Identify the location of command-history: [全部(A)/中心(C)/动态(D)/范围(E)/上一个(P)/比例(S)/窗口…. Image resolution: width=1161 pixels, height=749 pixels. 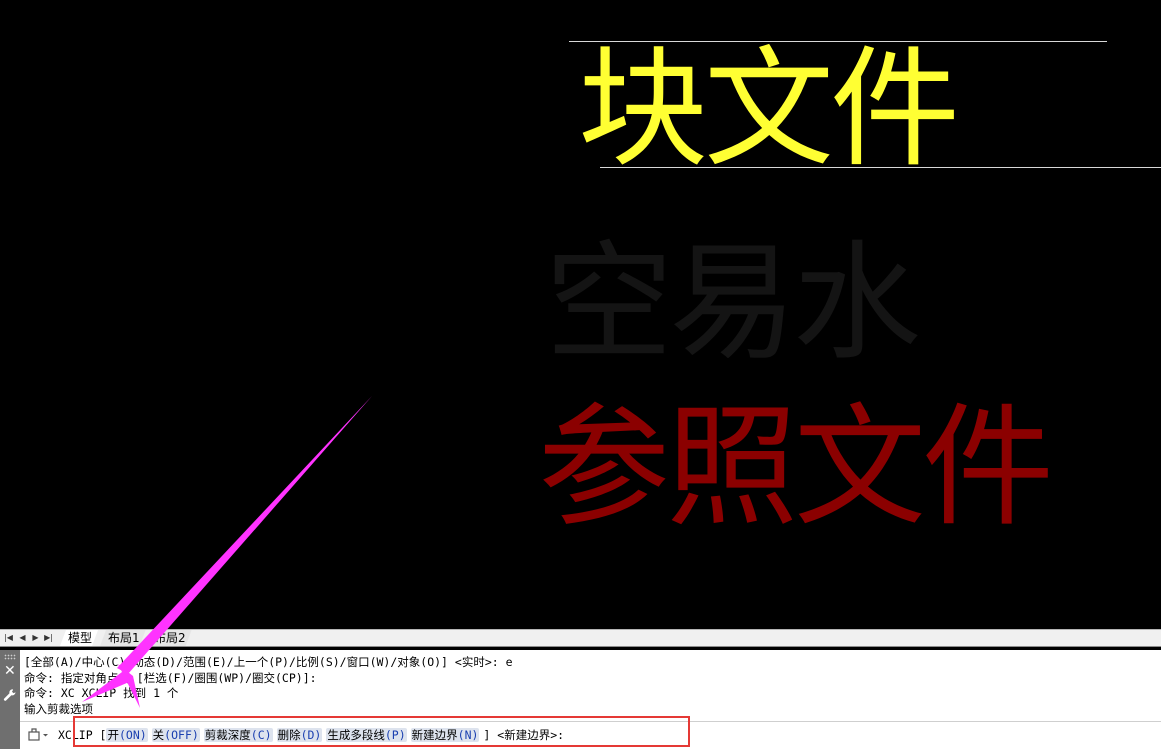
(589, 686).